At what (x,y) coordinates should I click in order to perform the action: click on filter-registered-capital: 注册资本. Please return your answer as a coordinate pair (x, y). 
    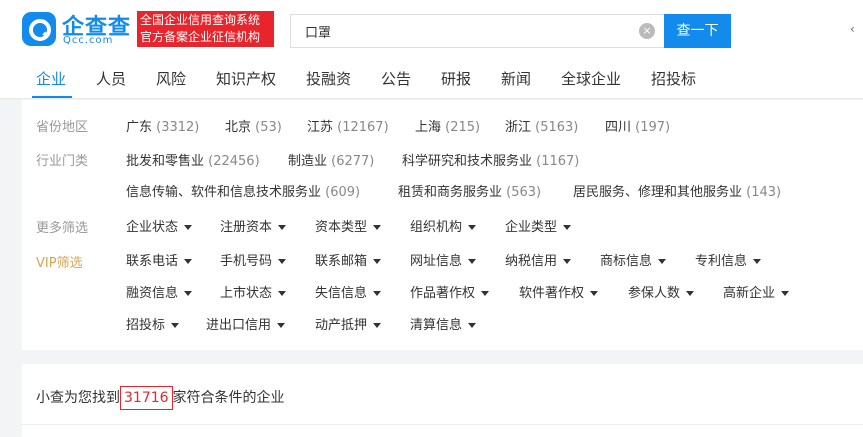
    Looking at the image, I should click on (253, 225).